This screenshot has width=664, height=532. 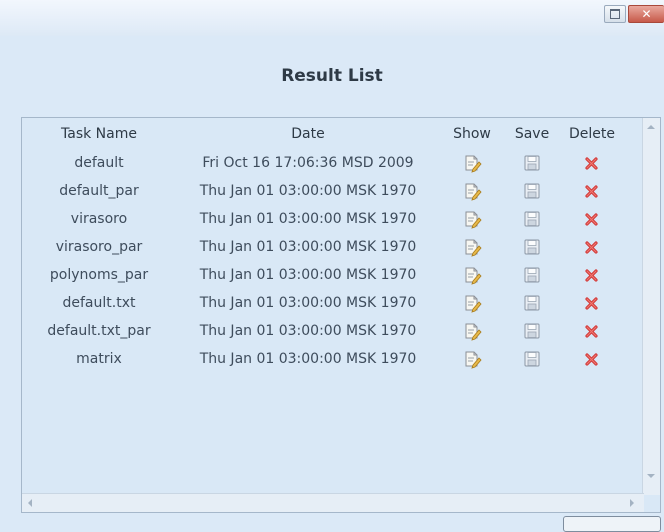 What do you see at coordinates (632, 503) in the screenshot?
I see `scroll-right-icon` at bounding box center [632, 503].